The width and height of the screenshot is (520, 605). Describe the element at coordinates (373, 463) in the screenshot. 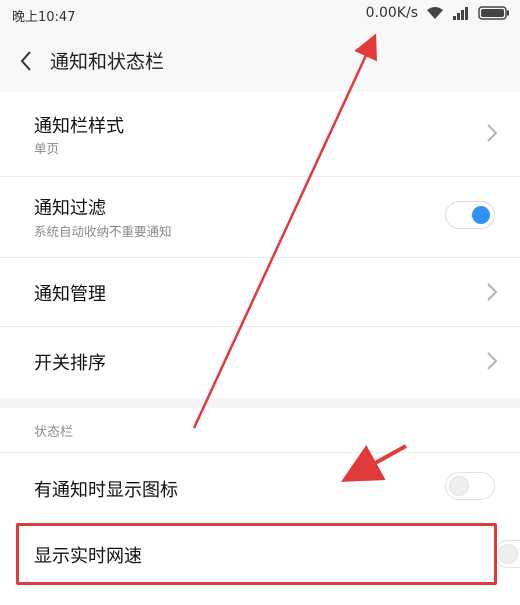

I see `annotation-arrow-to-row` at that location.